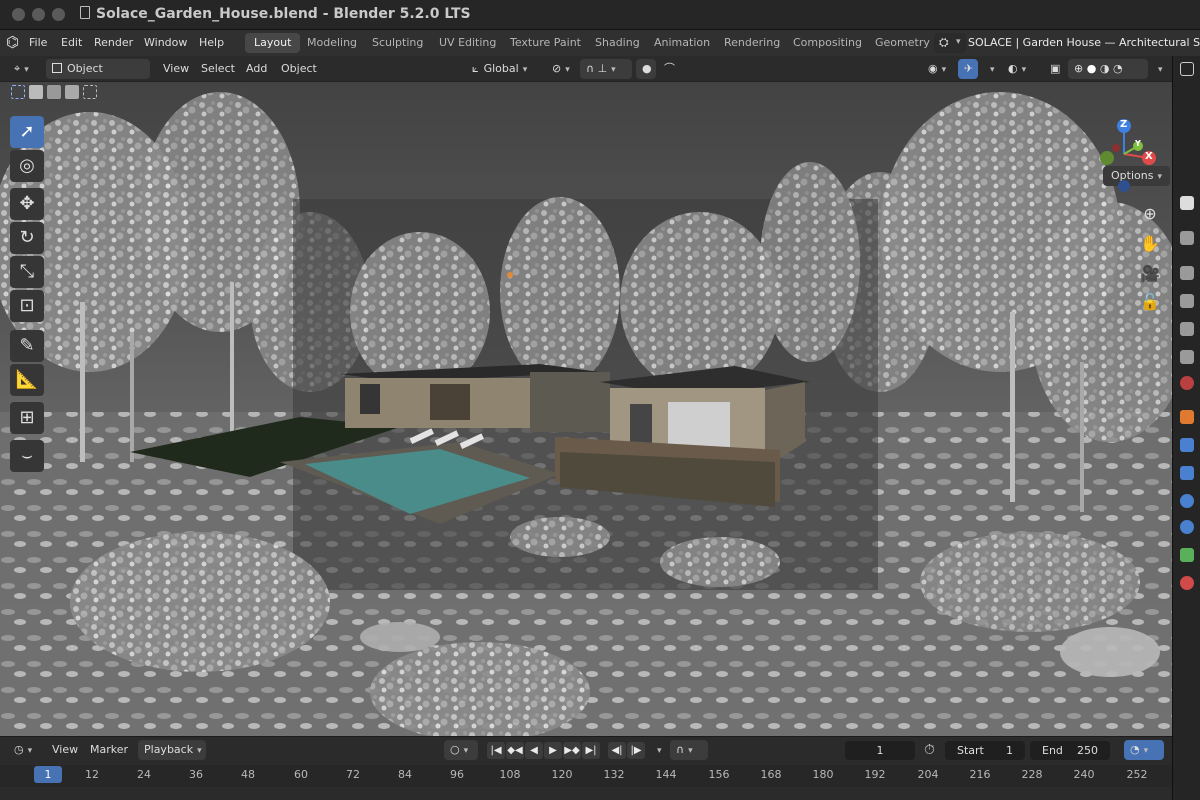  I want to click on scene-props-icon, so click(1187, 357).